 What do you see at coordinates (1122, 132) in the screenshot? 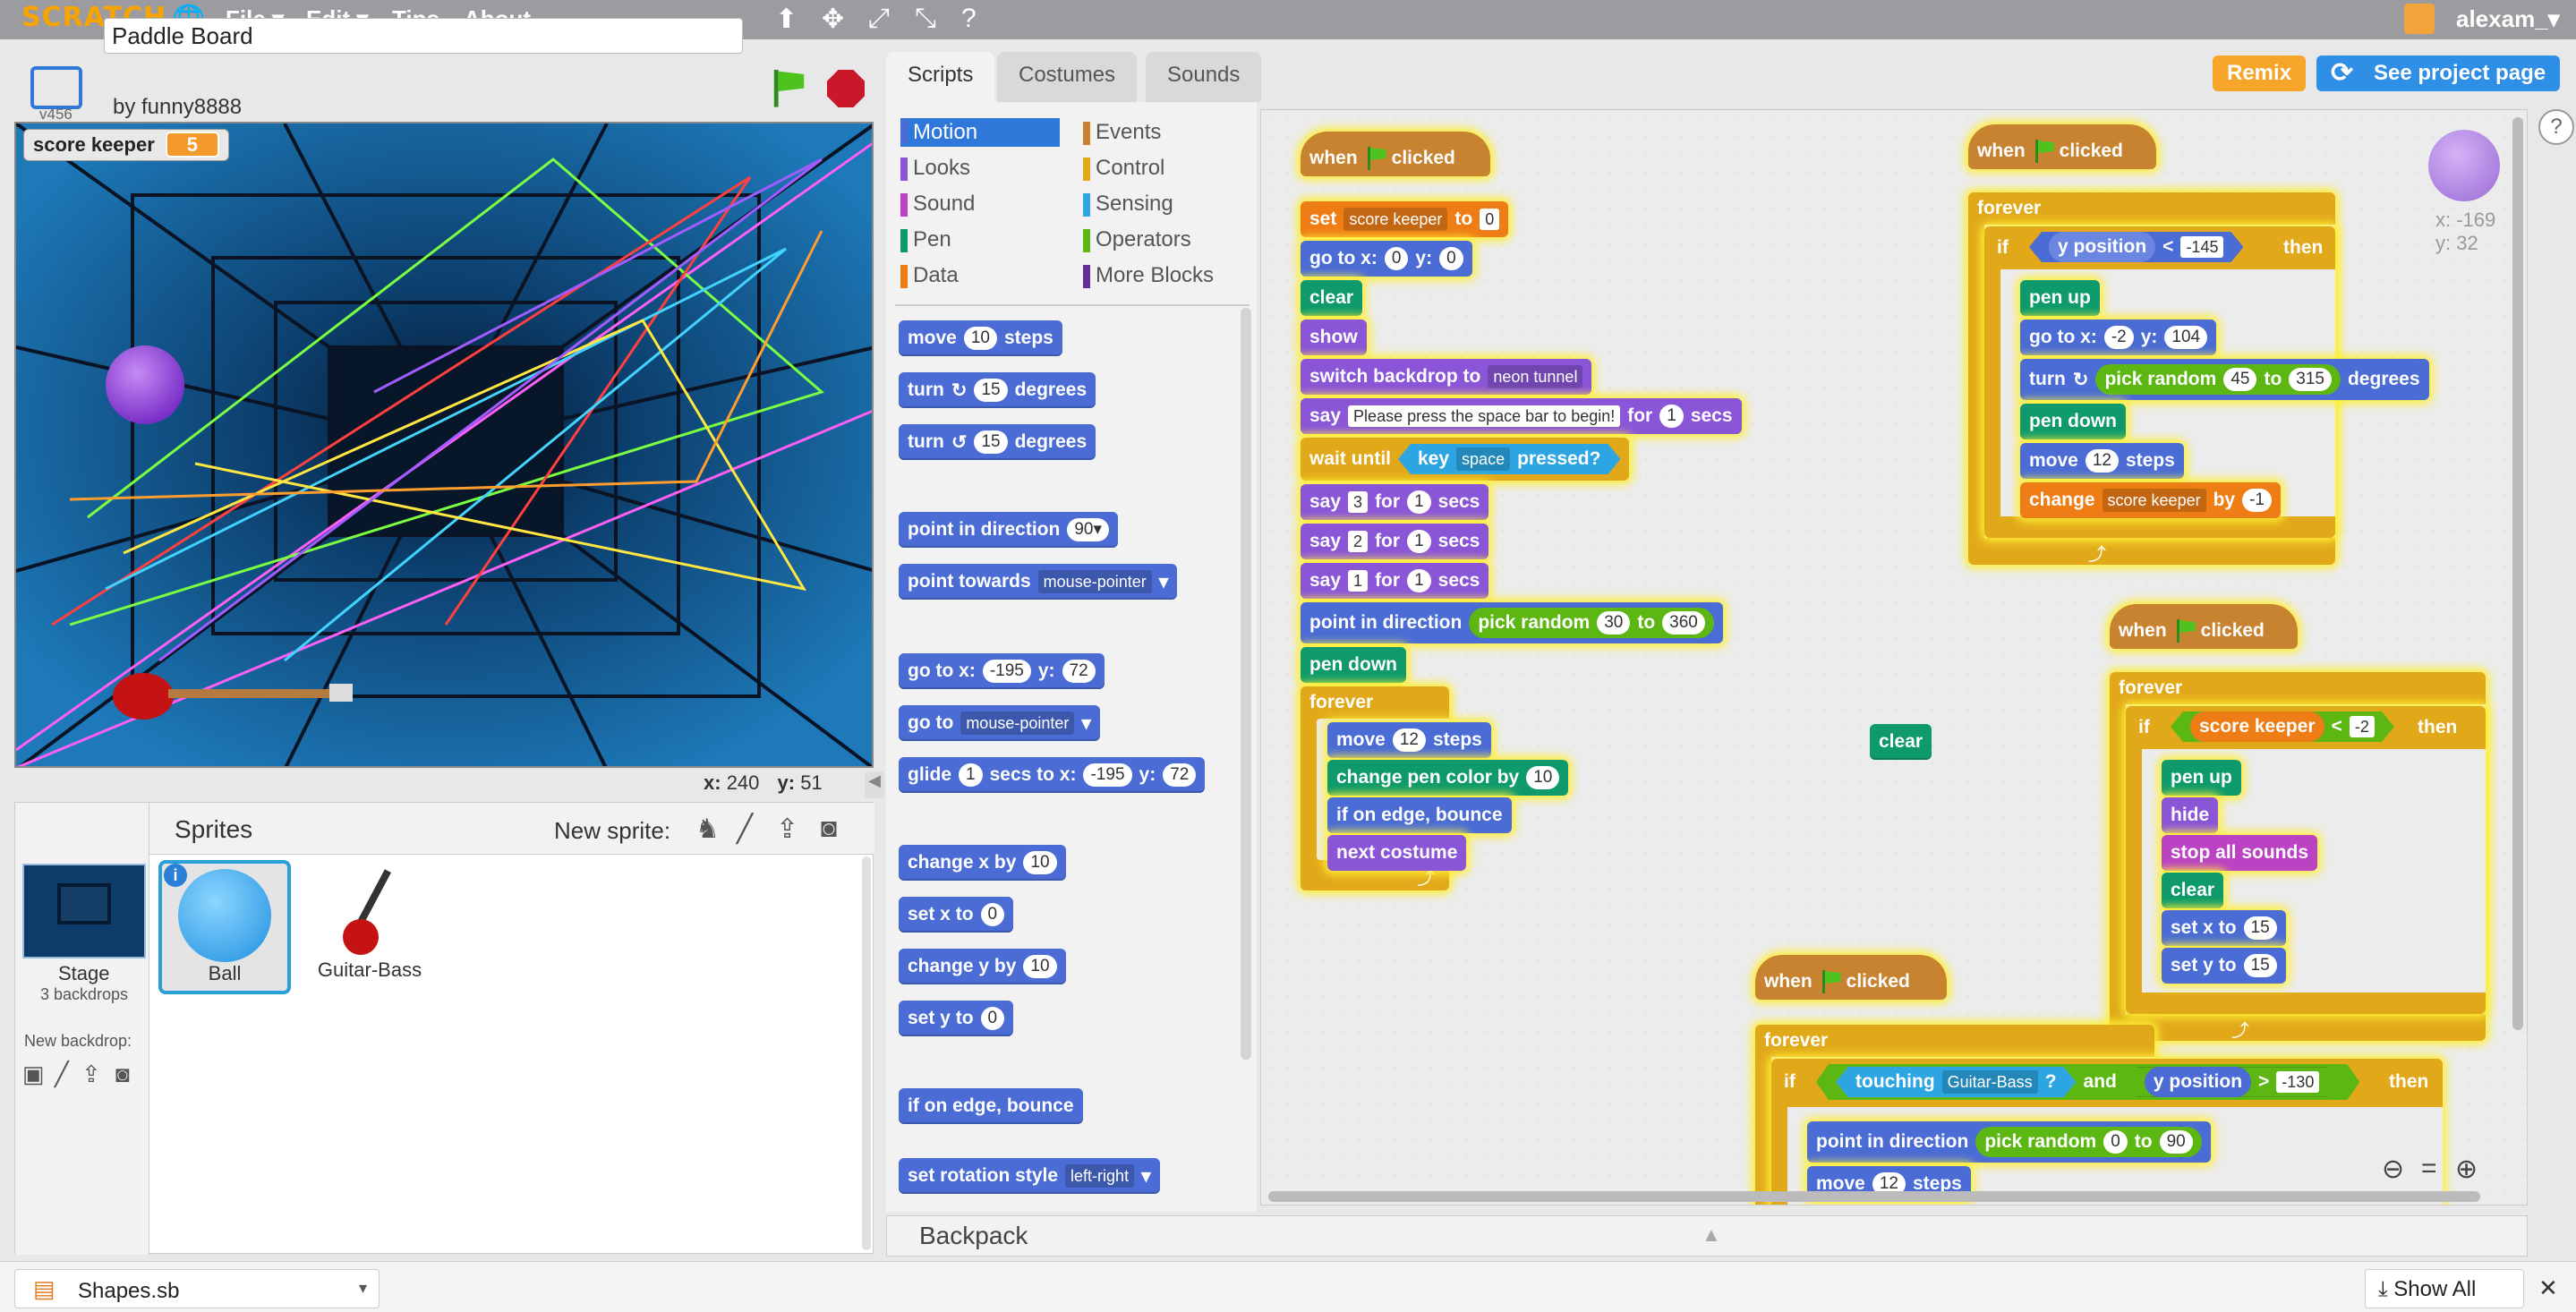
I see `category-events: Events` at bounding box center [1122, 132].